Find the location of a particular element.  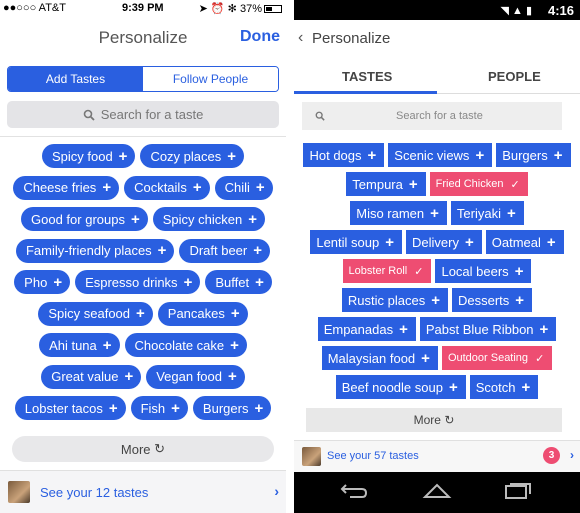

taste-chip-cocktails: Cocktails + is located at coordinates (167, 187).